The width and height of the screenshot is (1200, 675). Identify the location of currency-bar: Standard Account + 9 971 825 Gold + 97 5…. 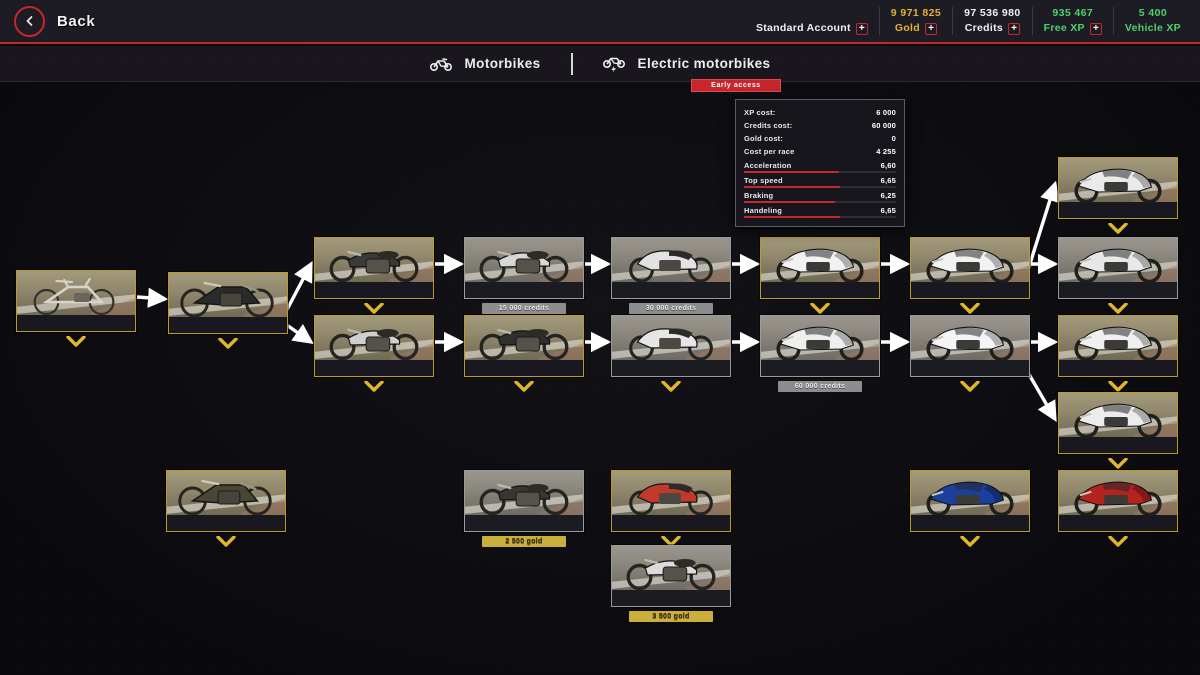
(972, 21).